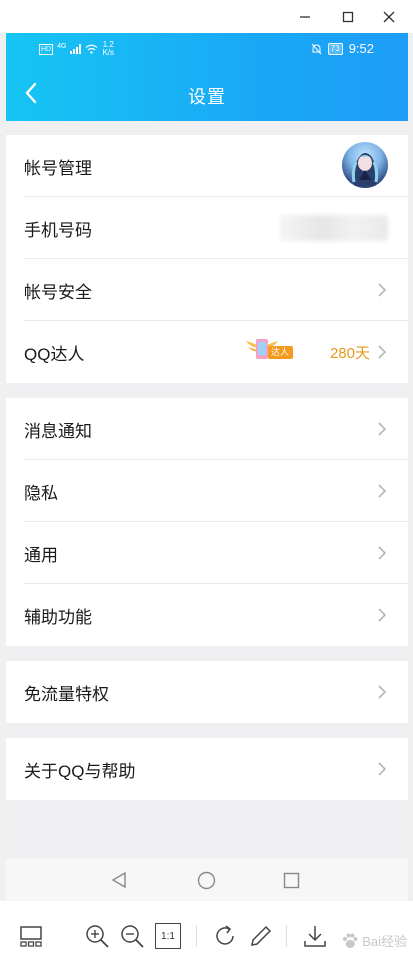  Describe the element at coordinates (58, 431) in the screenshot. I see `row-label: 消息通知` at that location.